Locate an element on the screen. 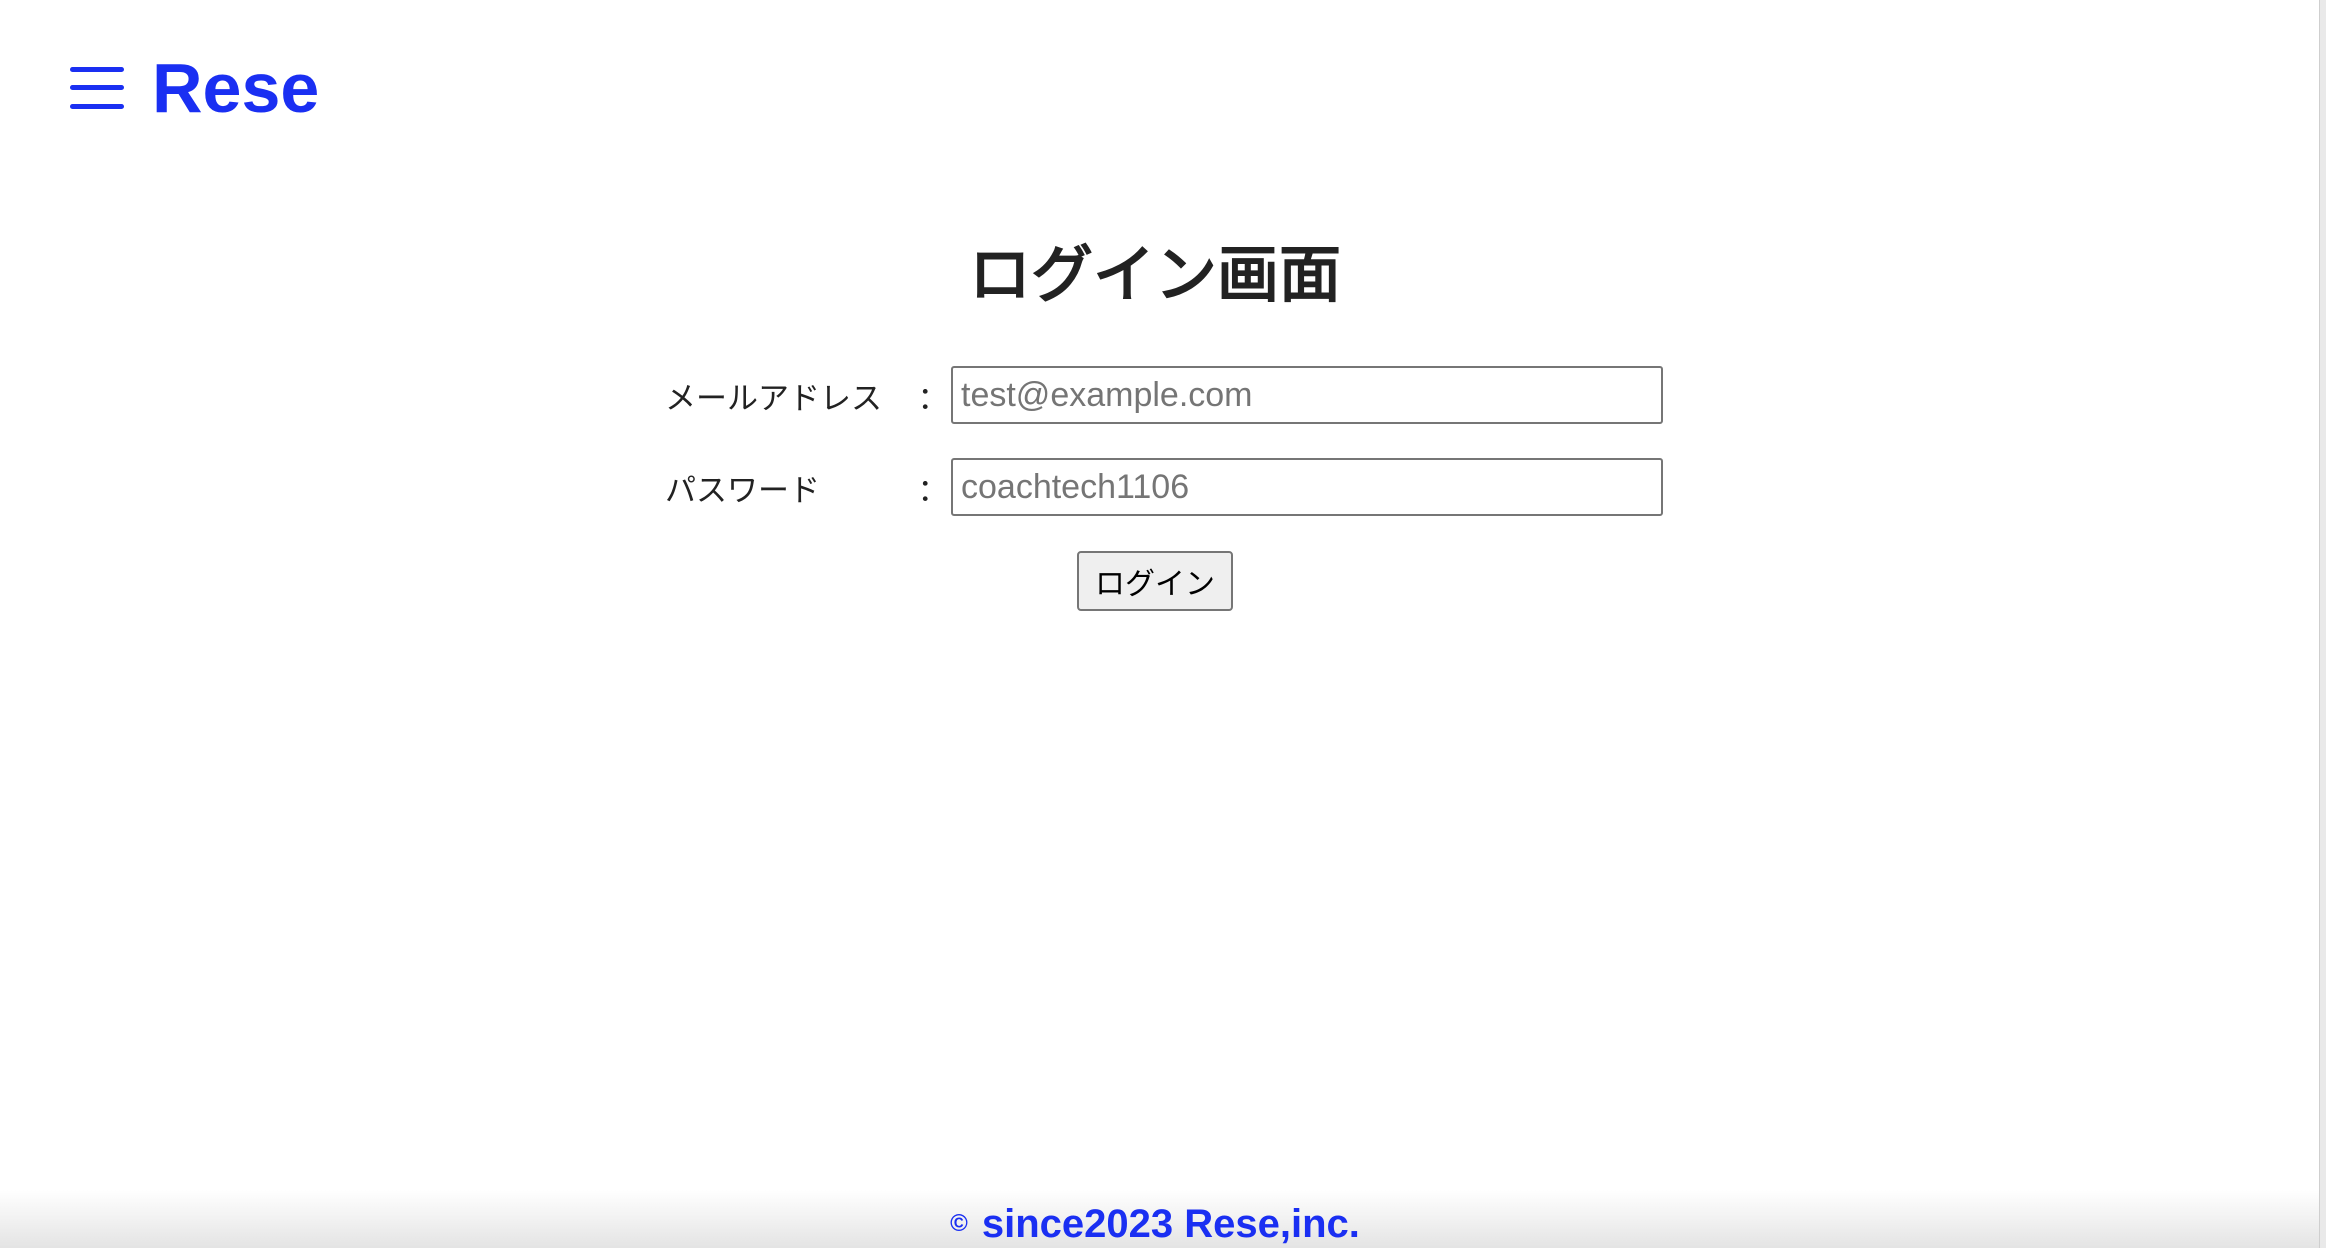 The image size is (2326, 1248). window-edge is located at coordinates (2322, 624).